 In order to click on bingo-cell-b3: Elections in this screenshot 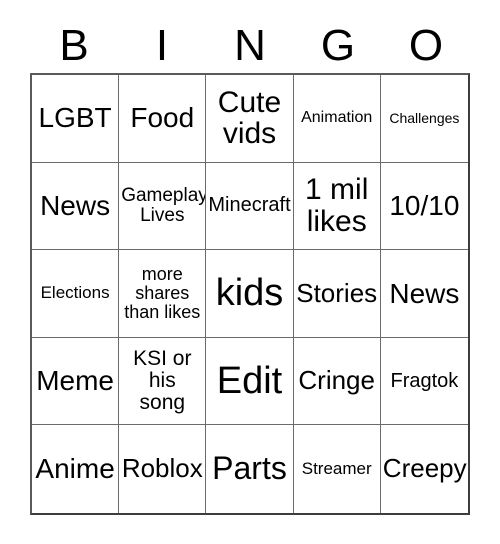, I will do `click(76, 294)`.